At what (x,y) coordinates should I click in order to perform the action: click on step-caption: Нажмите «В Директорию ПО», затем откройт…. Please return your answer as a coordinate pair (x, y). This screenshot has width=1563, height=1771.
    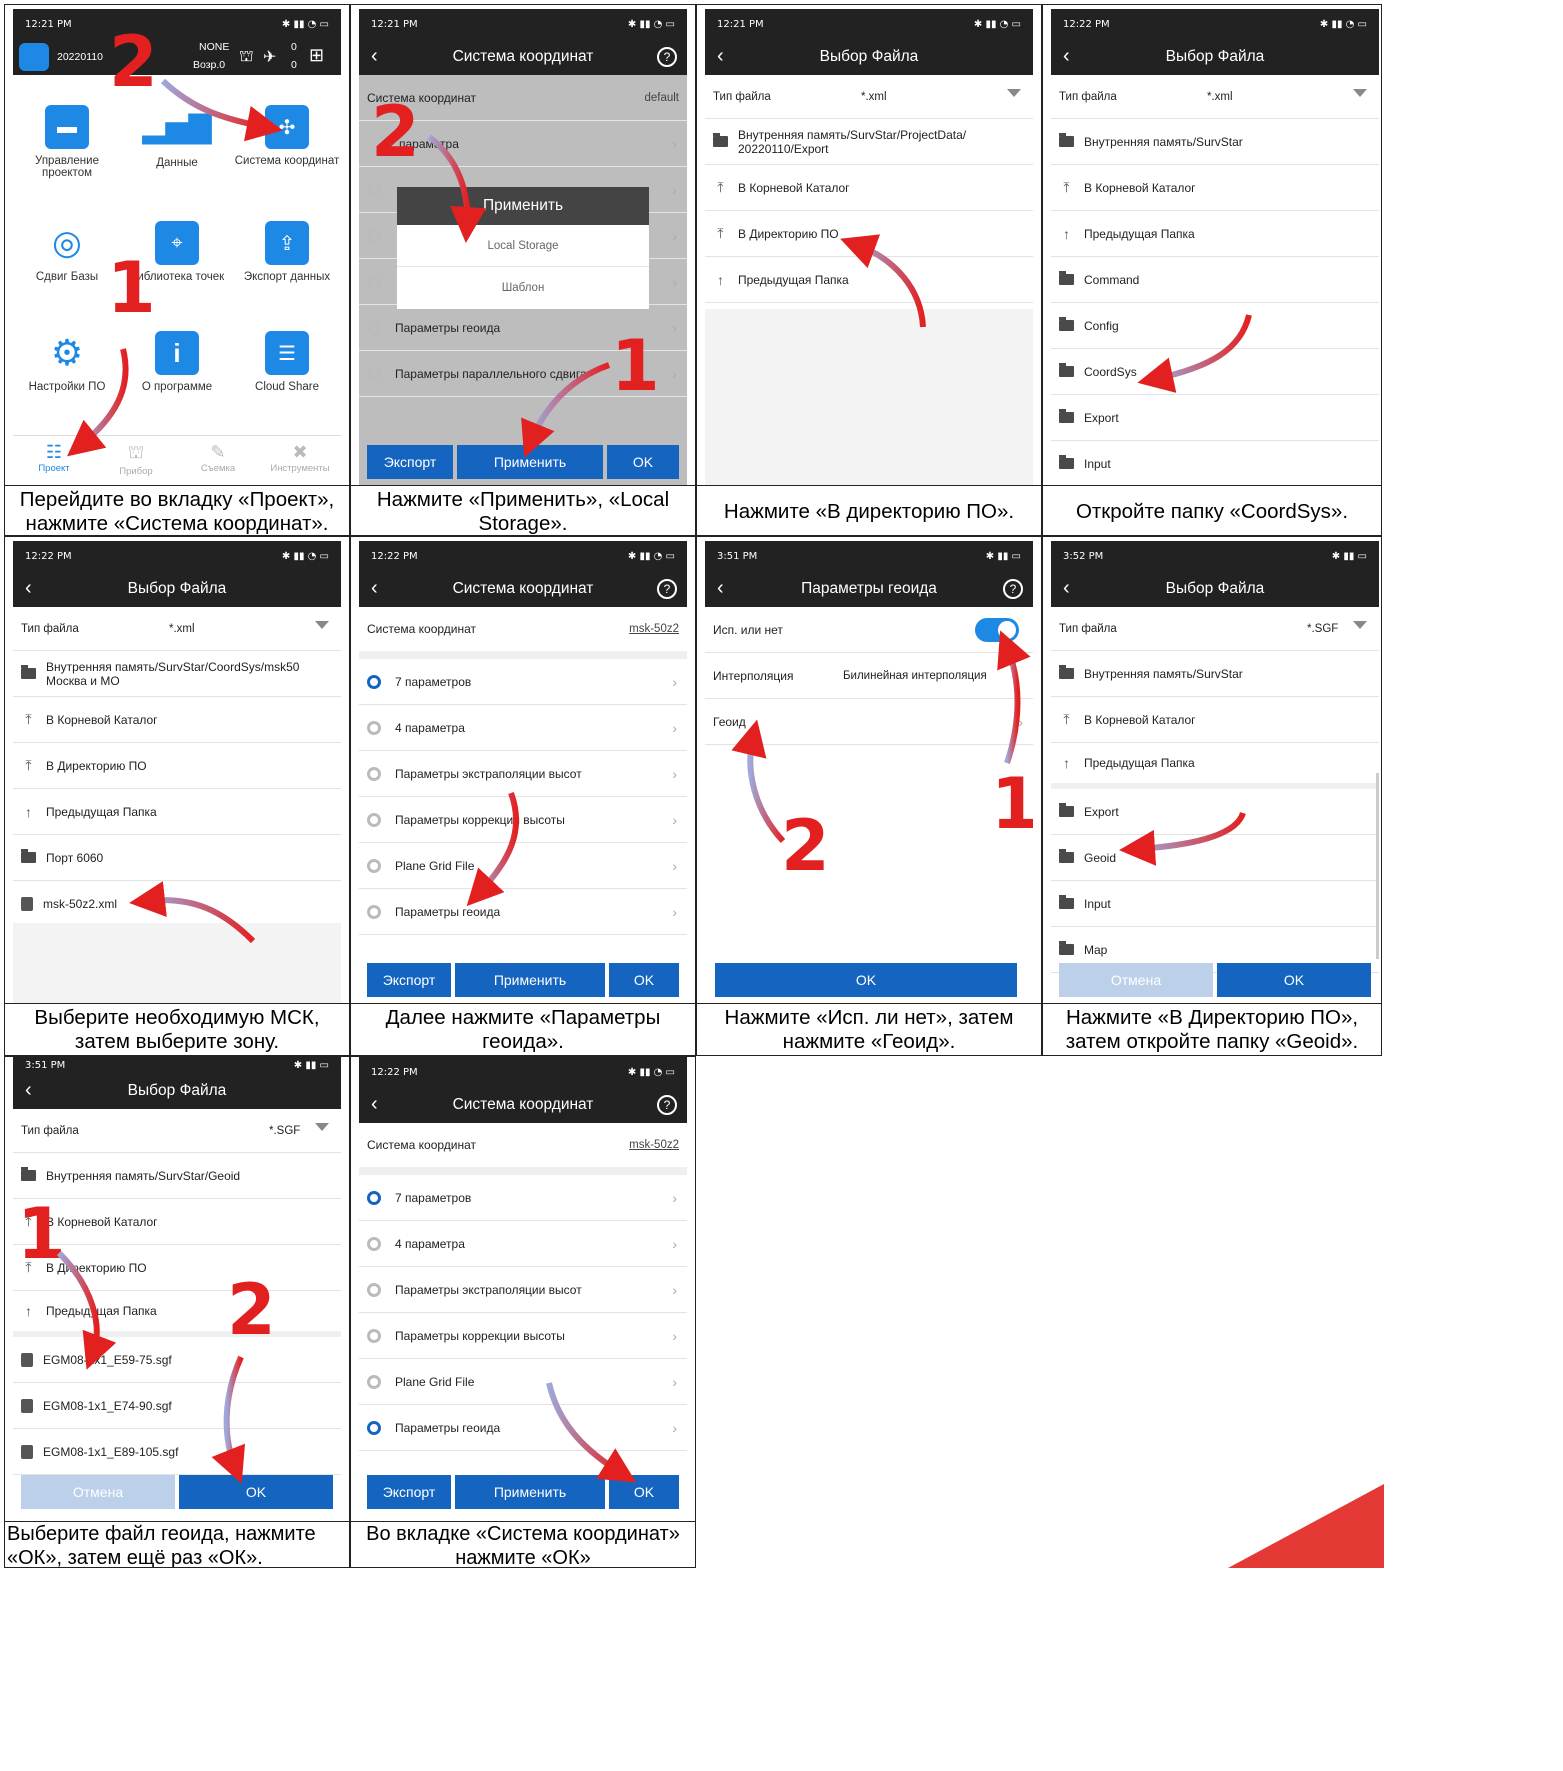
    Looking at the image, I should click on (1212, 1029).